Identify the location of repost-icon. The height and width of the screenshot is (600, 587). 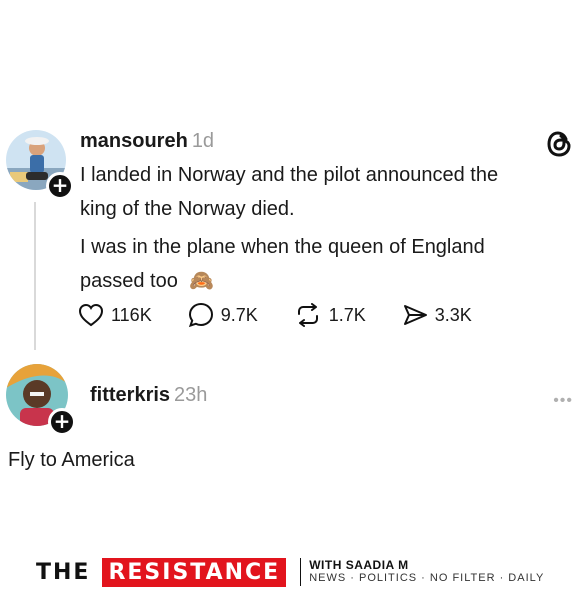
(307, 315).